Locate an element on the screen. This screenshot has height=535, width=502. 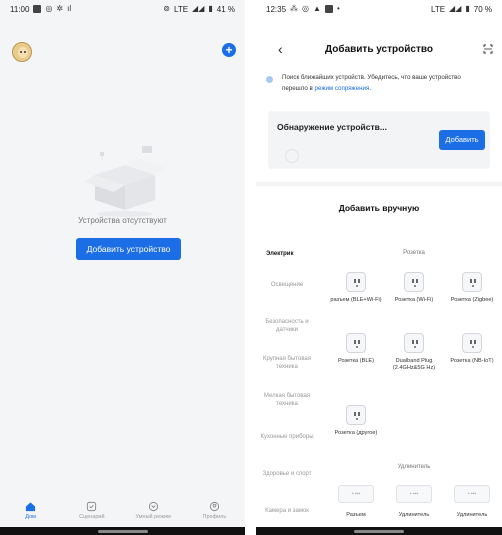
recording-icon: ⁂ is located at coordinates (294, 8).